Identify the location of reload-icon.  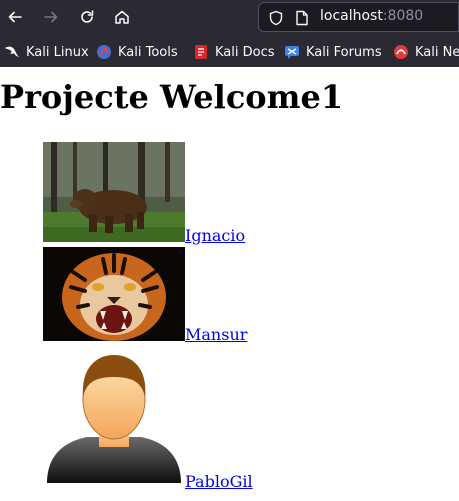
(87, 16).